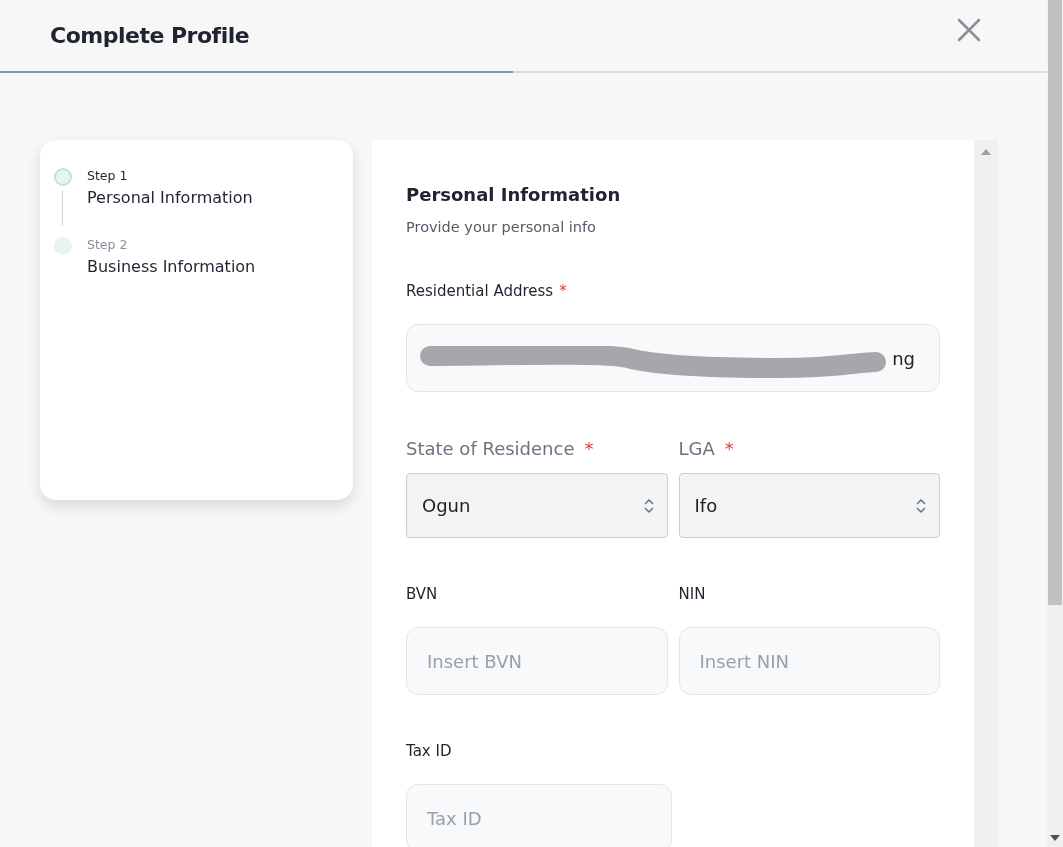  What do you see at coordinates (986, 152) in the screenshot?
I see `scroll-up-icon` at bounding box center [986, 152].